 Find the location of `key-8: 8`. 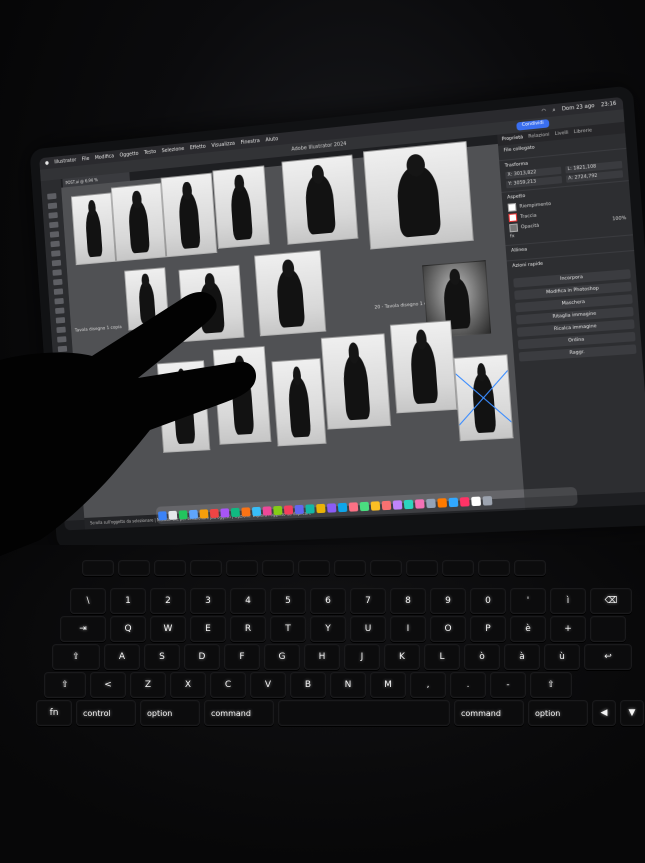

key-8: 8 is located at coordinates (408, 601).